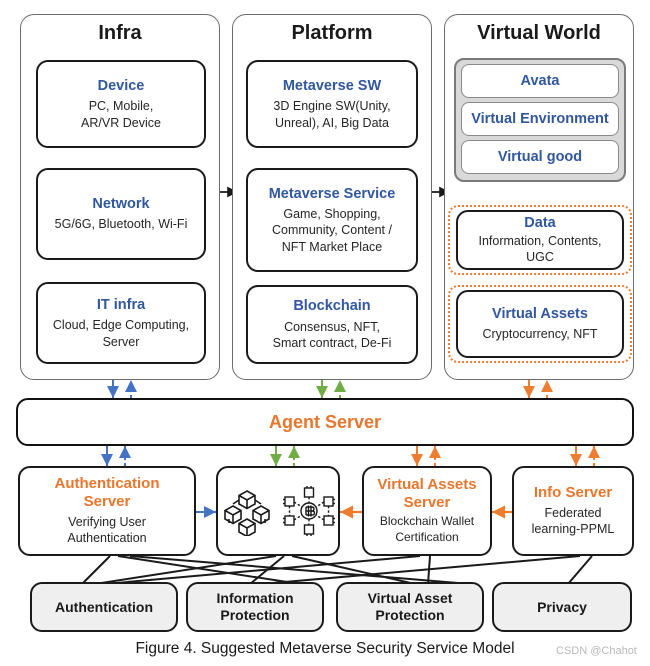 The image size is (650, 666). What do you see at coordinates (332, 85) in the screenshot?
I see `box-metaverse-sw-title: Metaverse SW` at bounding box center [332, 85].